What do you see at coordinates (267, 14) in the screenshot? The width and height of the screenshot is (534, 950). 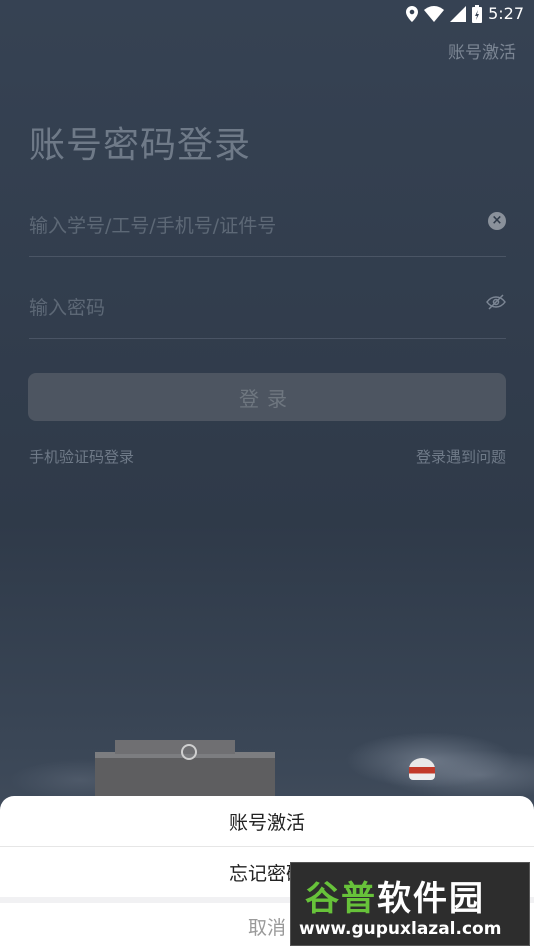 I see `status-bar: 5:27` at bounding box center [267, 14].